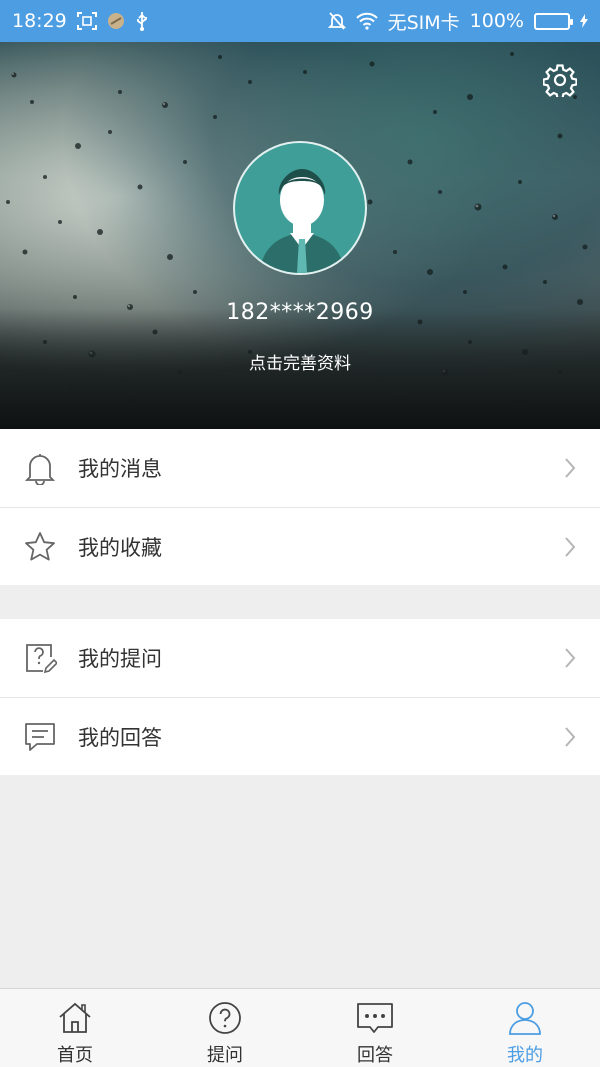 The image size is (600, 1067). I want to click on status-right: 无SIM卡 100%, so click(457, 21).